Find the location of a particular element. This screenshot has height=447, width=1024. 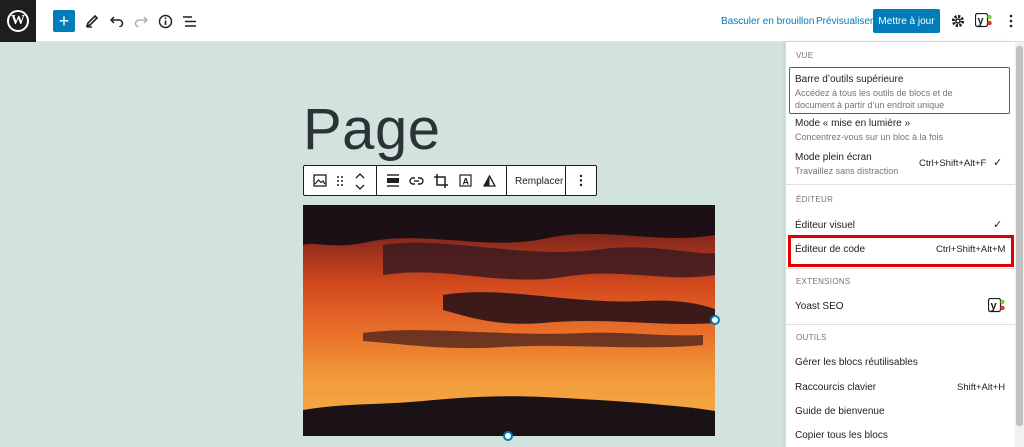

fullscreen-check-icon: ✓ is located at coordinates (998, 163).